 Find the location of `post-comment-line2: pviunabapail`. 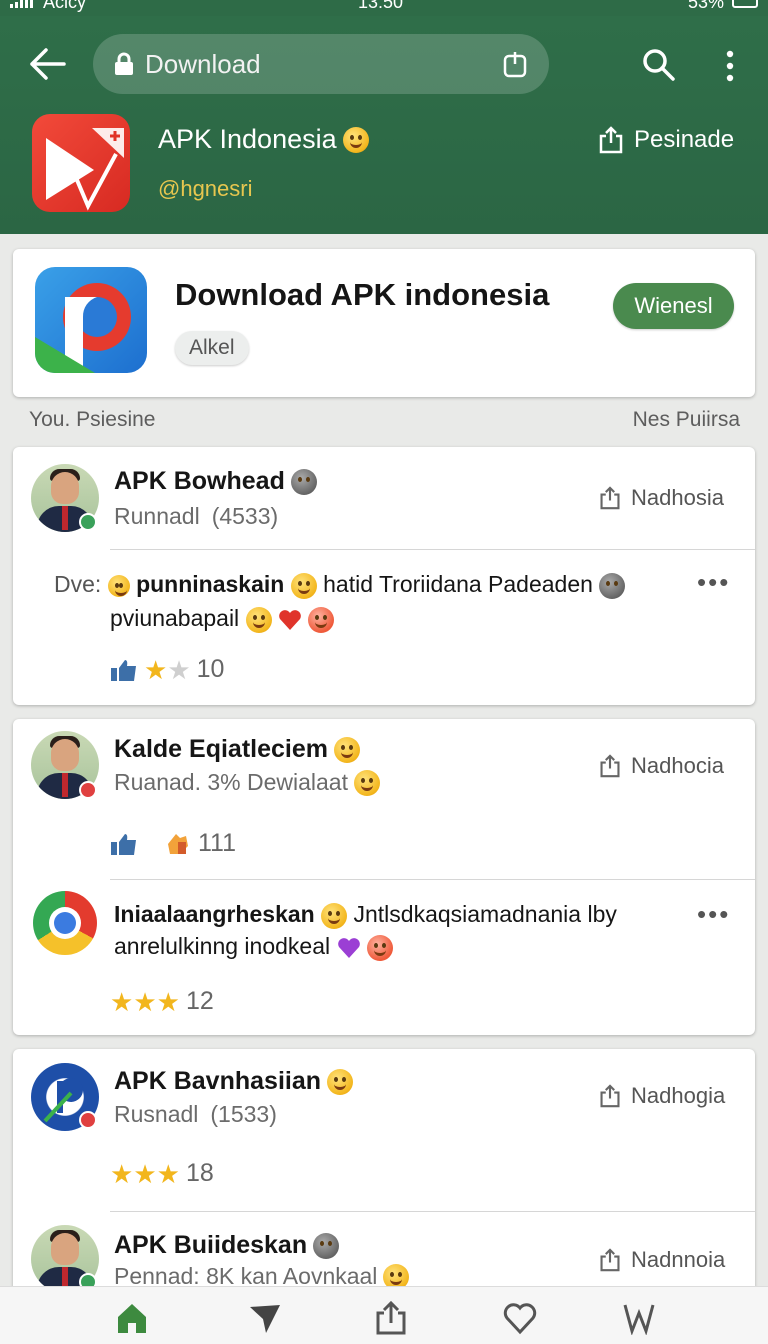

post-comment-line2: pviunabapail is located at coordinates (410, 618).